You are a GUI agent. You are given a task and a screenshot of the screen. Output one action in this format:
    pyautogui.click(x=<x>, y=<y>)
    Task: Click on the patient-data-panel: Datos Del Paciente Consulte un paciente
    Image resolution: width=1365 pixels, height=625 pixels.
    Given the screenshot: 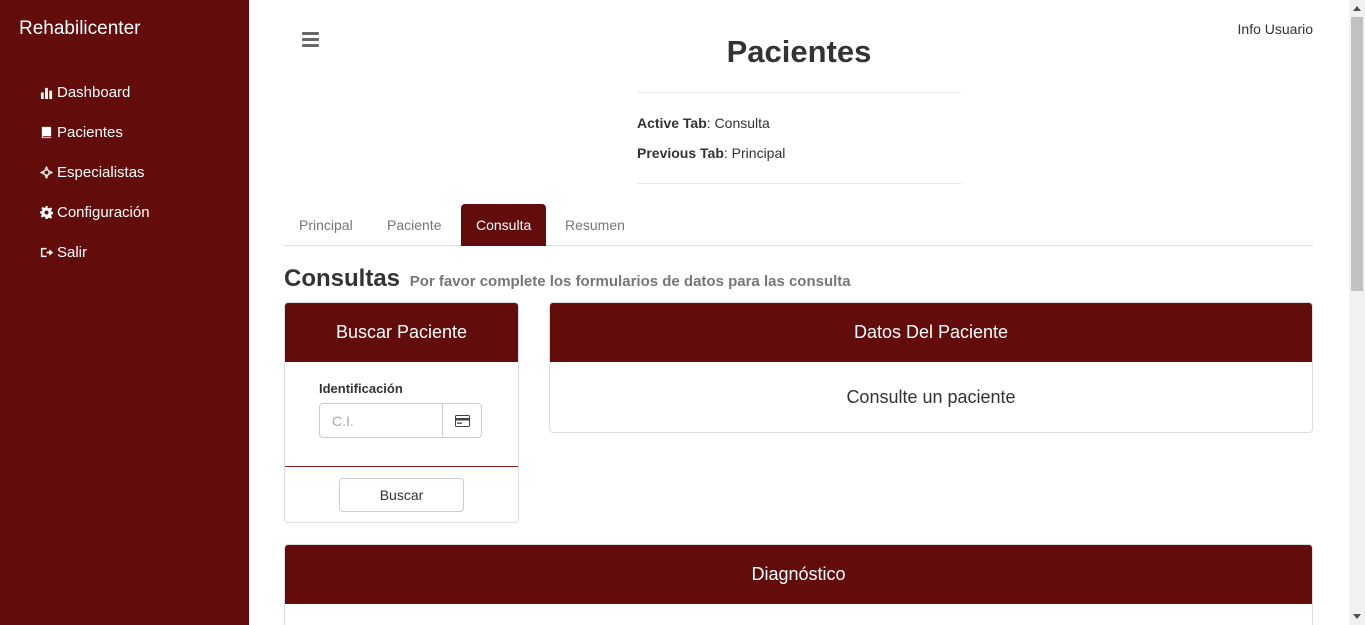 What is the action you would take?
    pyautogui.click(x=931, y=367)
    